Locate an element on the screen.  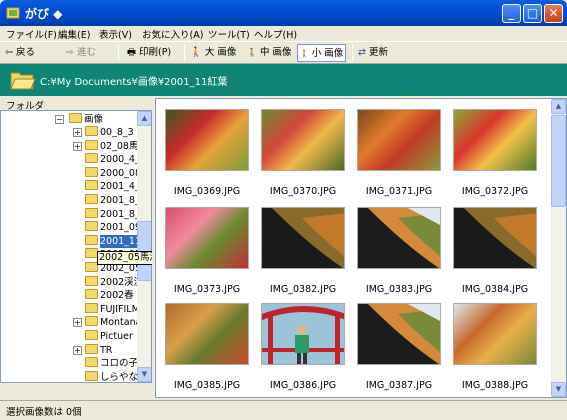
gallery-scroll-thumb is located at coordinates (558, 161).